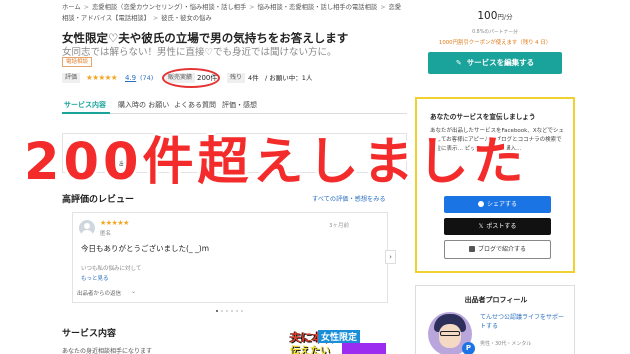 The height and width of the screenshot is (354, 630). What do you see at coordinates (506, 344) in the screenshot?
I see `seller-info: 男性・30代・メンタル` at bounding box center [506, 344].